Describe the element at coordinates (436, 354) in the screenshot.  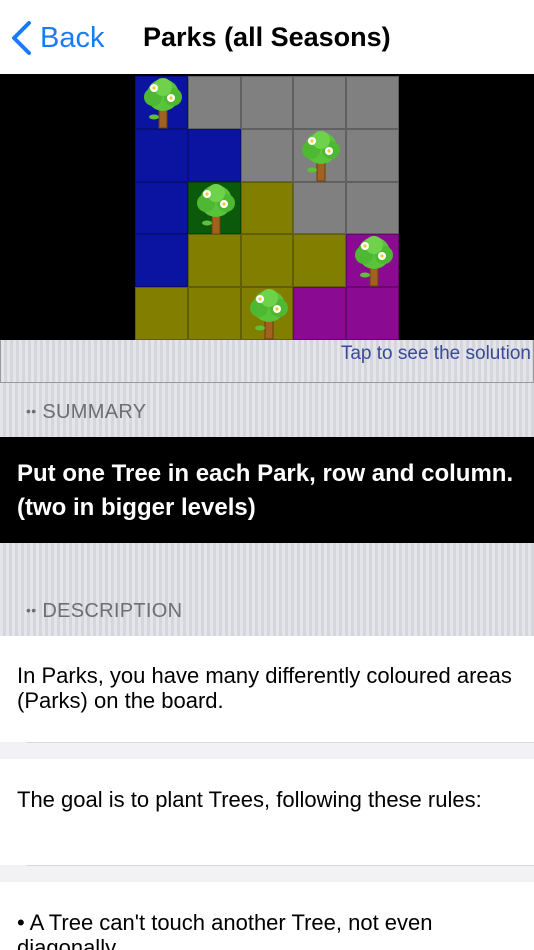
I see `solution-link: Tap to see the solution` at that location.